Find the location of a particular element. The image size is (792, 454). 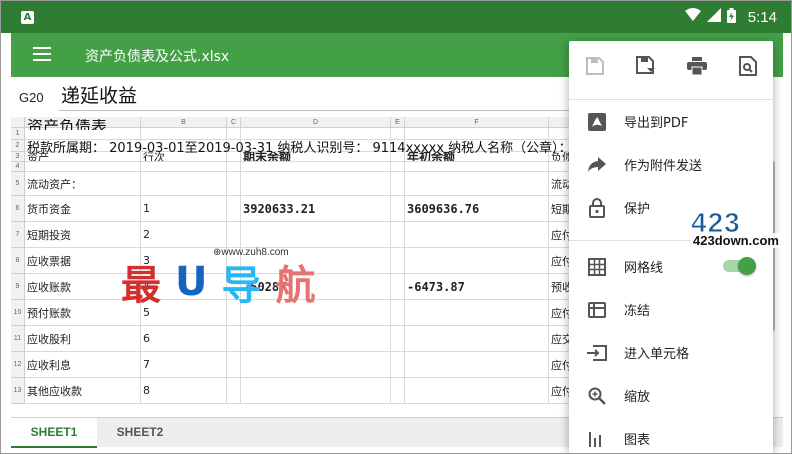

table-cell: 短期投资 is located at coordinates (83, 235).